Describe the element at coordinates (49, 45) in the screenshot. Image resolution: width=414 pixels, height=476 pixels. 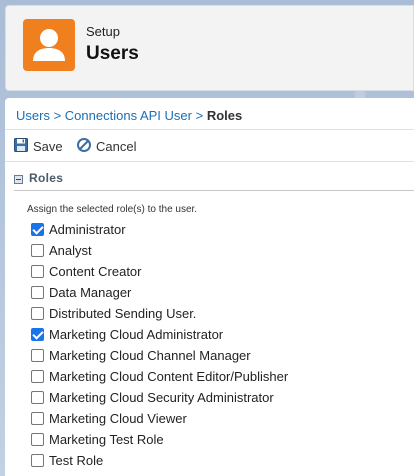
I see `user-icon` at that location.